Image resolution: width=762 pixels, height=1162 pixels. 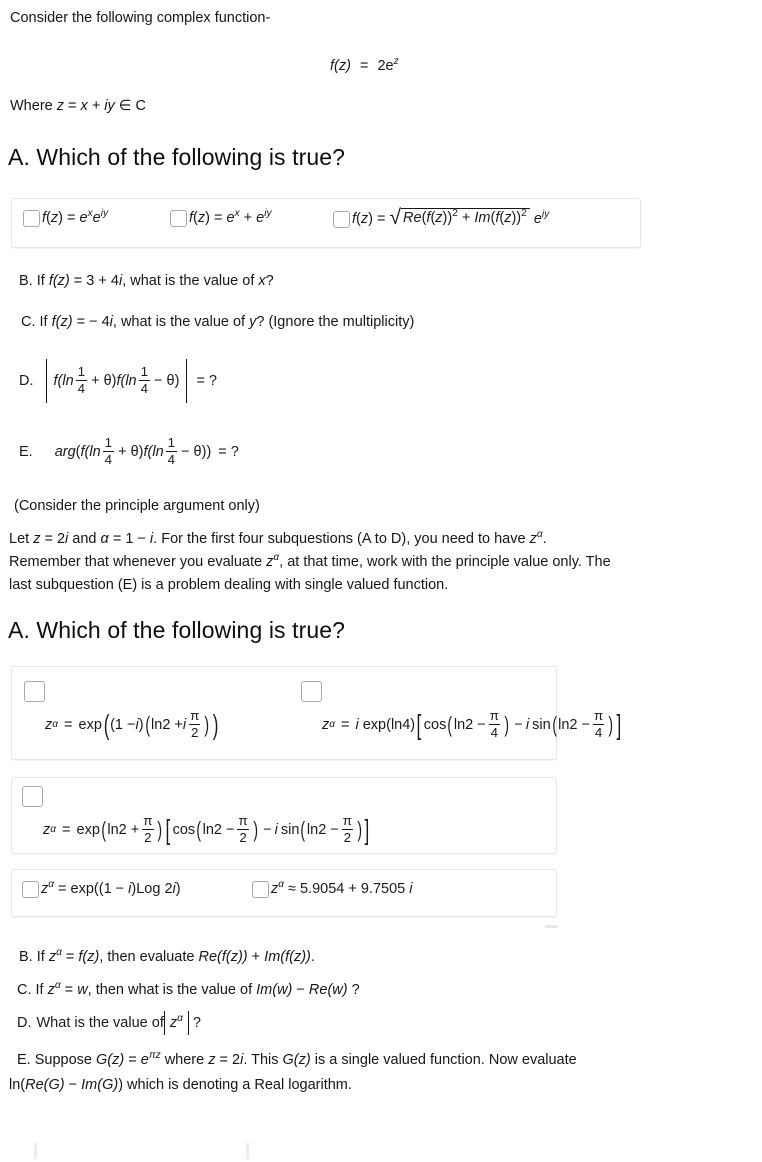 What do you see at coordinates (171, 451) in the screenshot?
I see `fraction-one-fourth-4: 1 4` at bounding box center [171, 451].